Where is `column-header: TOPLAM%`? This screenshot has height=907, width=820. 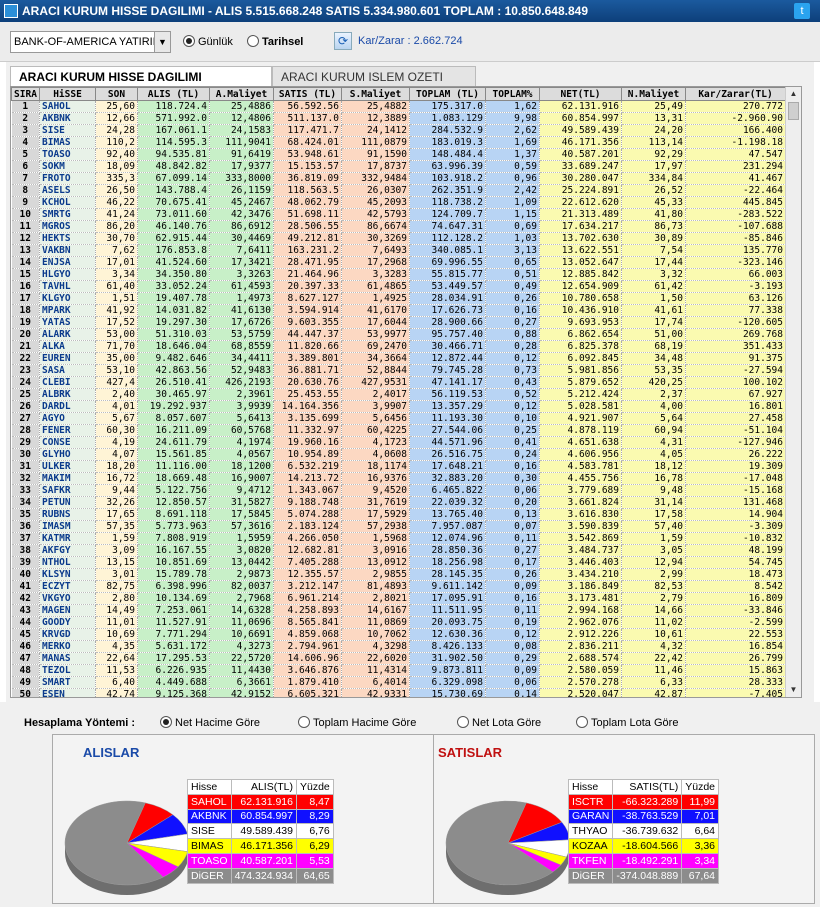
column-header: TOPLAM% is located at coordinates (512, 94).